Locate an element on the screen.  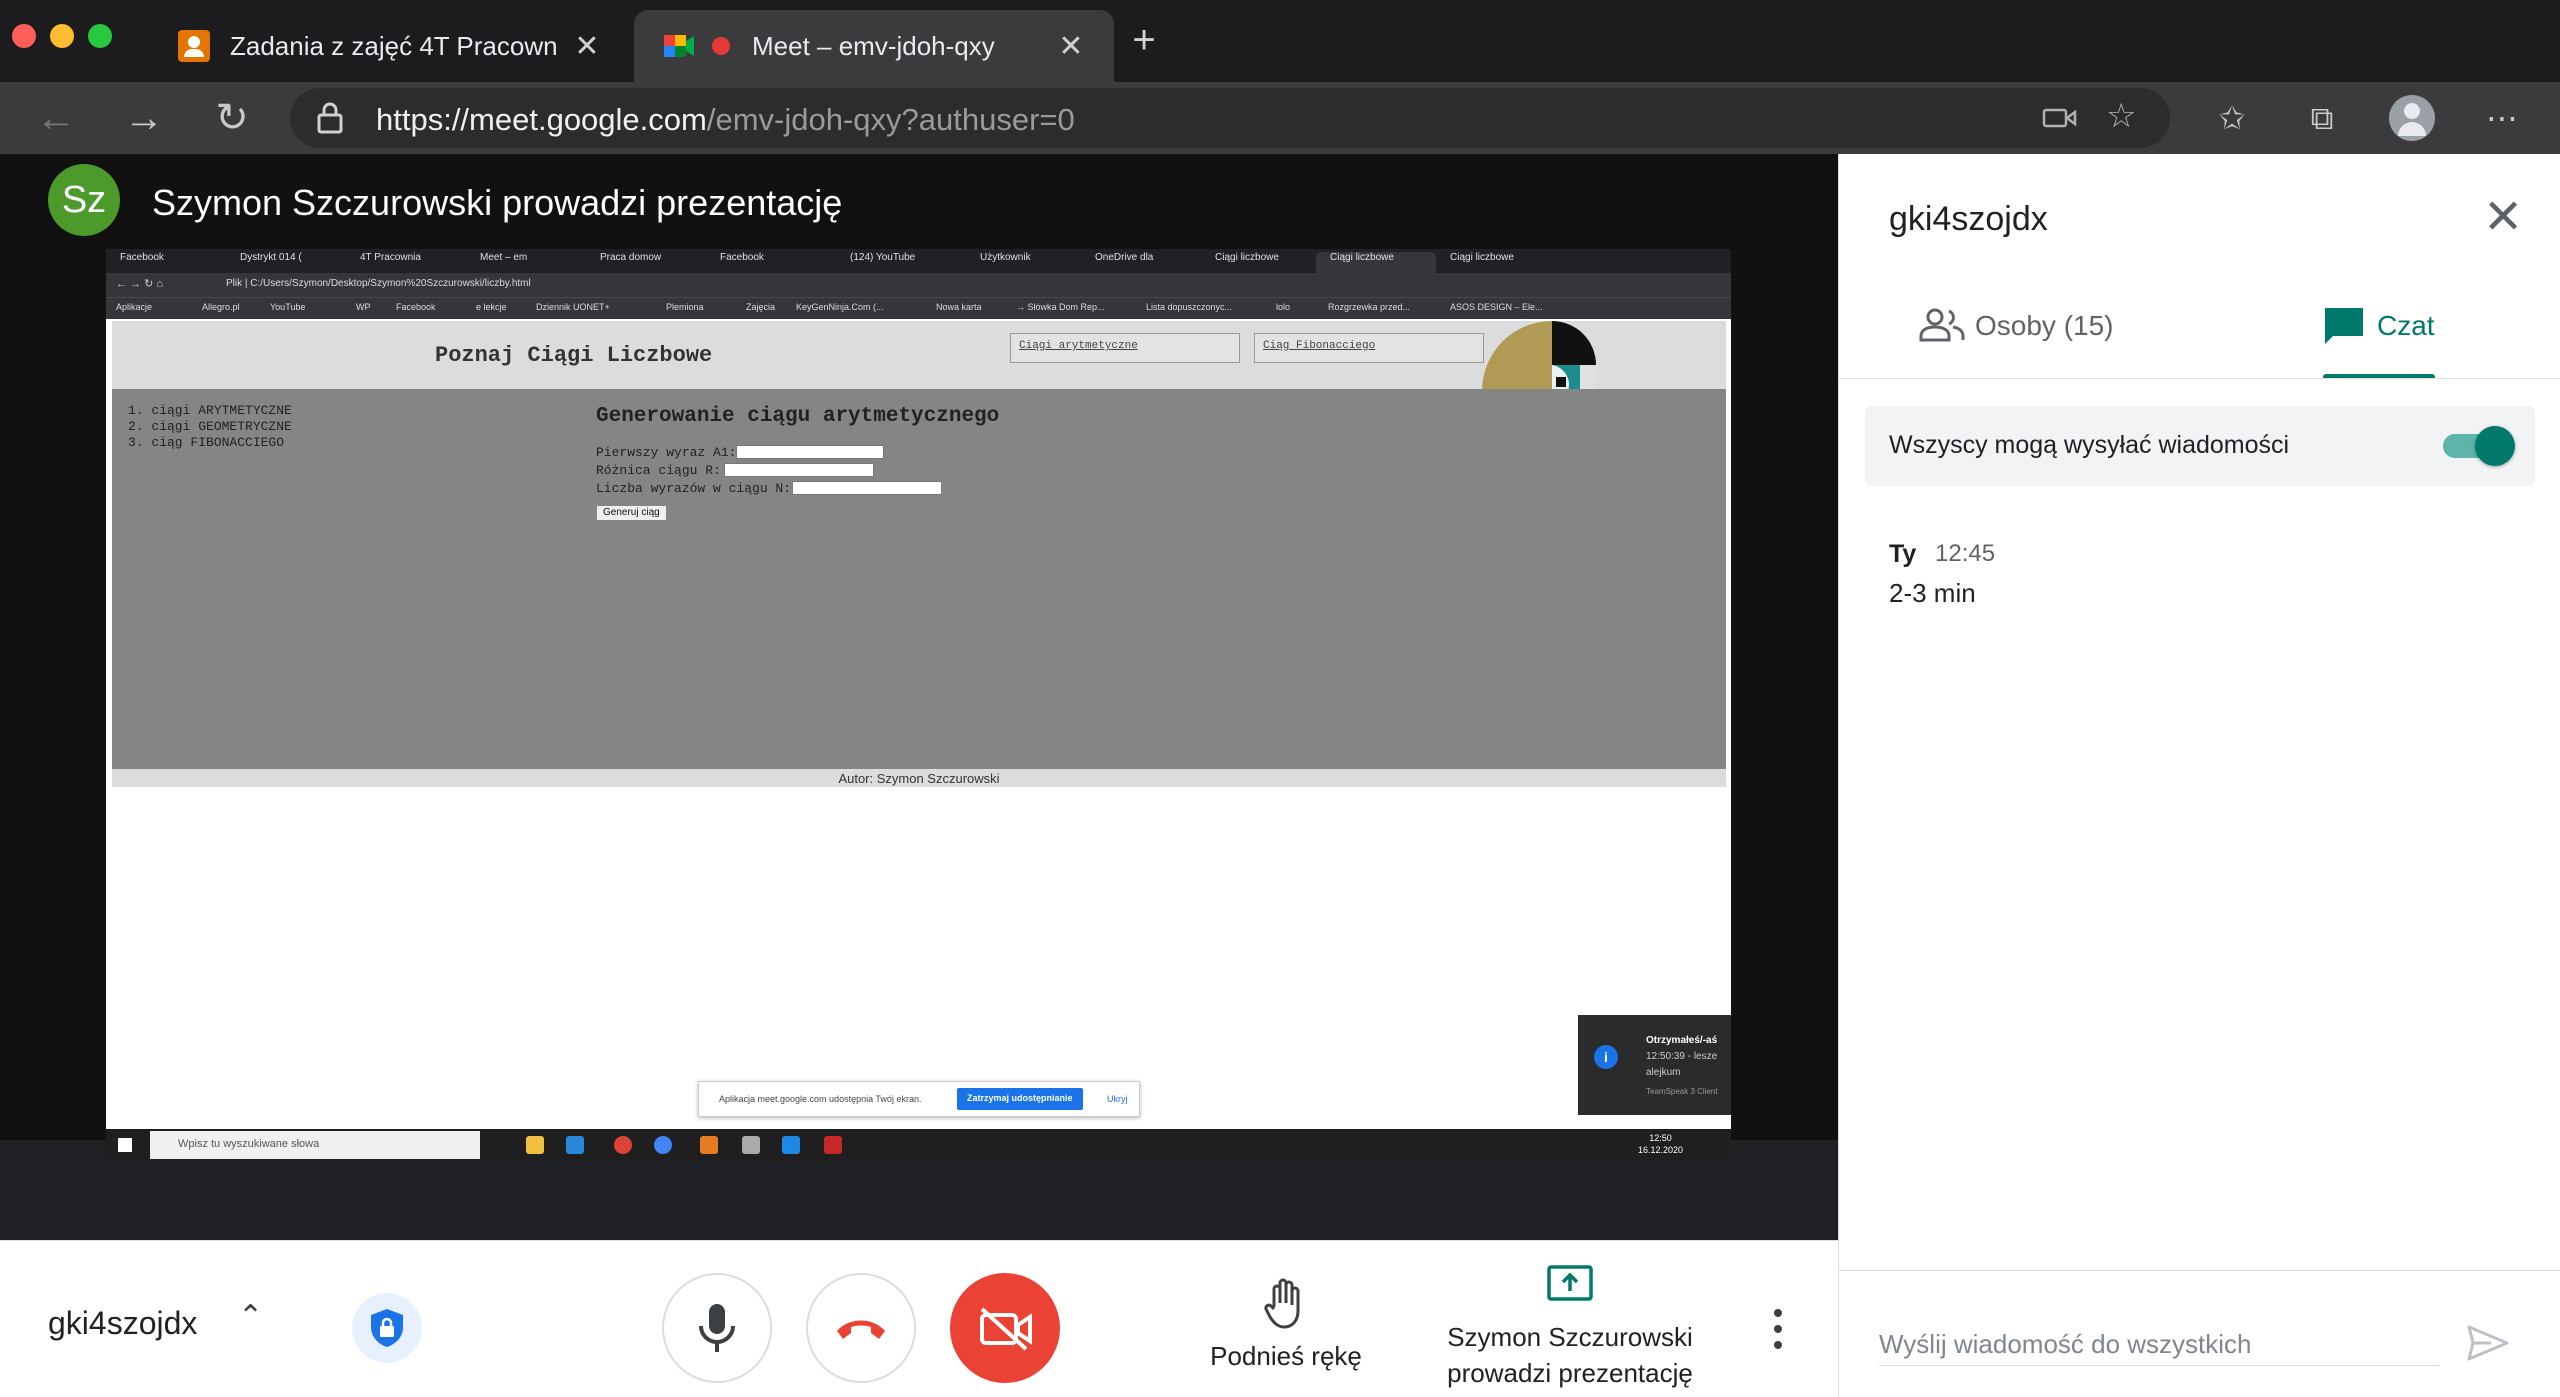
camera-off-button is located at coordinates (1005, 1328).